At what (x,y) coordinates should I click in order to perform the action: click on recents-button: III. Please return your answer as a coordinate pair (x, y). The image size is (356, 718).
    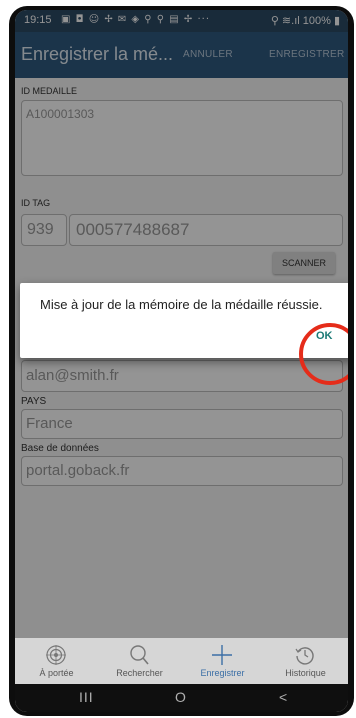
    Looking at the image, I should click on (86, 697).